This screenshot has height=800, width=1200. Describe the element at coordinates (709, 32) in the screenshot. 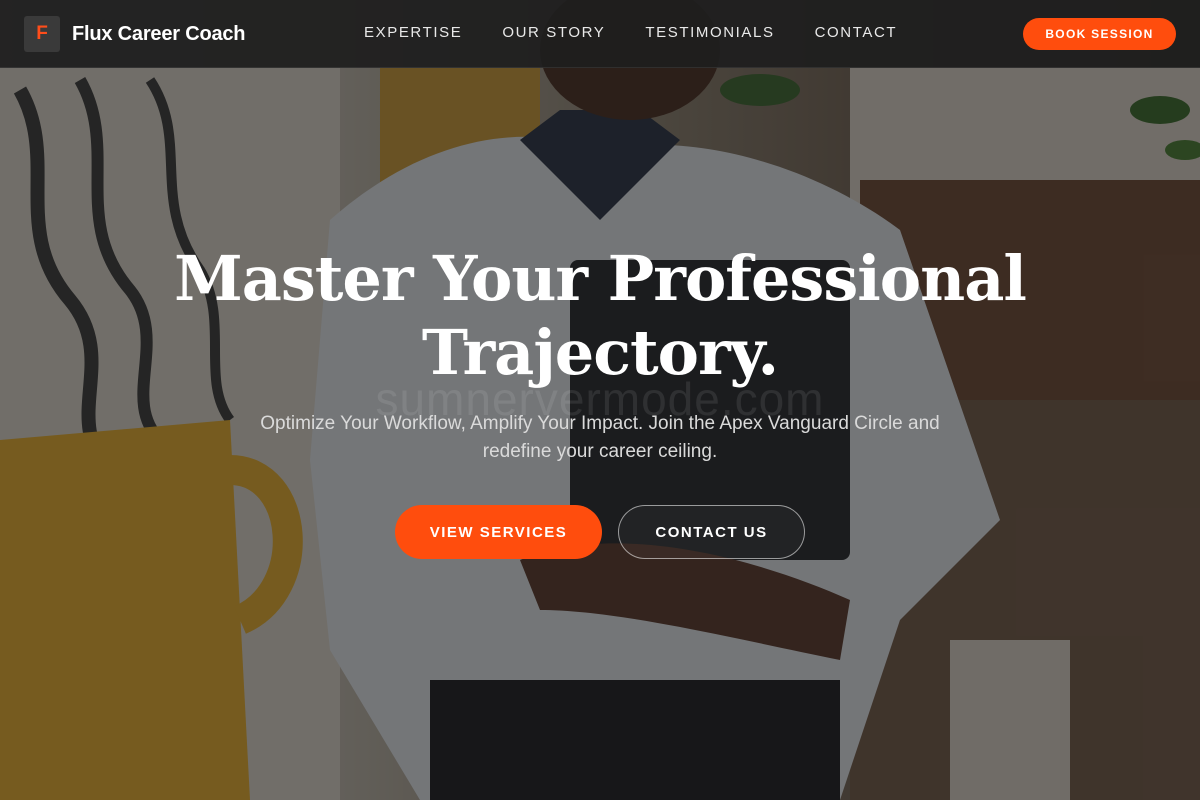

I see `nav-link-testimonials: TESTIMONIALS` at that location.